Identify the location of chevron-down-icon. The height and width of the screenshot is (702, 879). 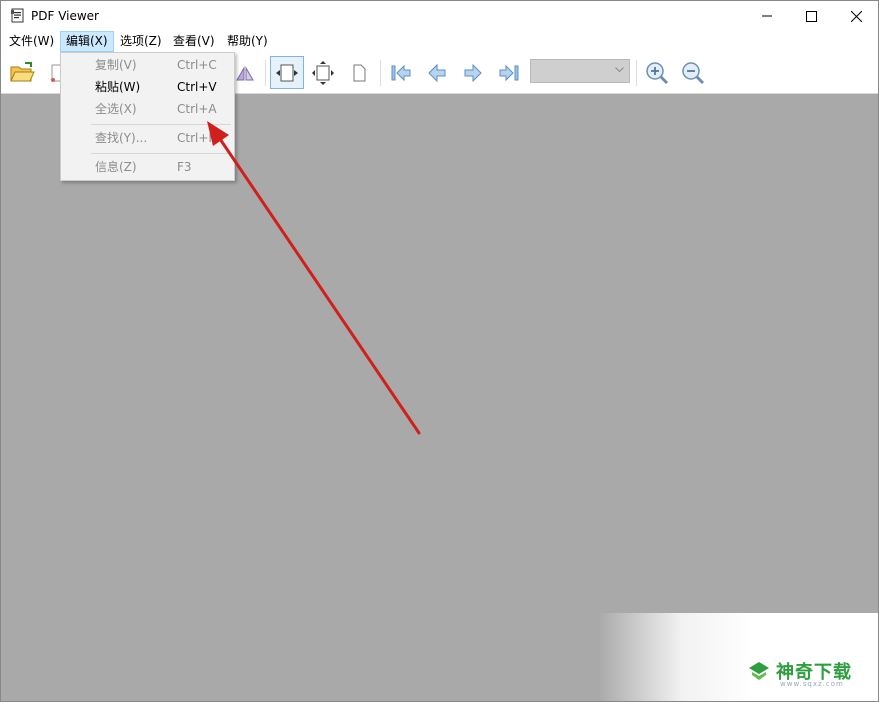
(619, 70).